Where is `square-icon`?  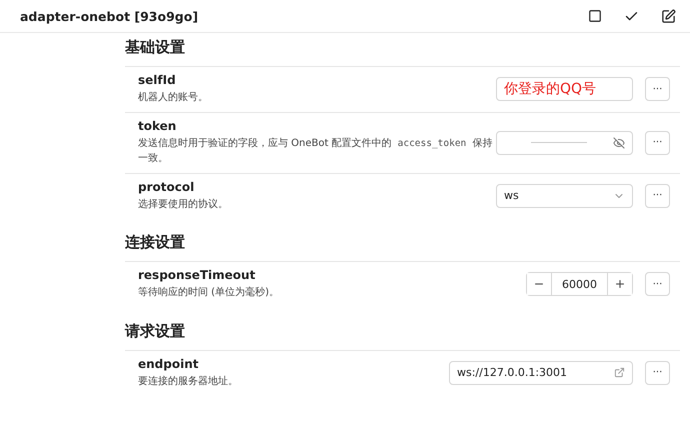 square-icon is located at coordinates (595, 16).